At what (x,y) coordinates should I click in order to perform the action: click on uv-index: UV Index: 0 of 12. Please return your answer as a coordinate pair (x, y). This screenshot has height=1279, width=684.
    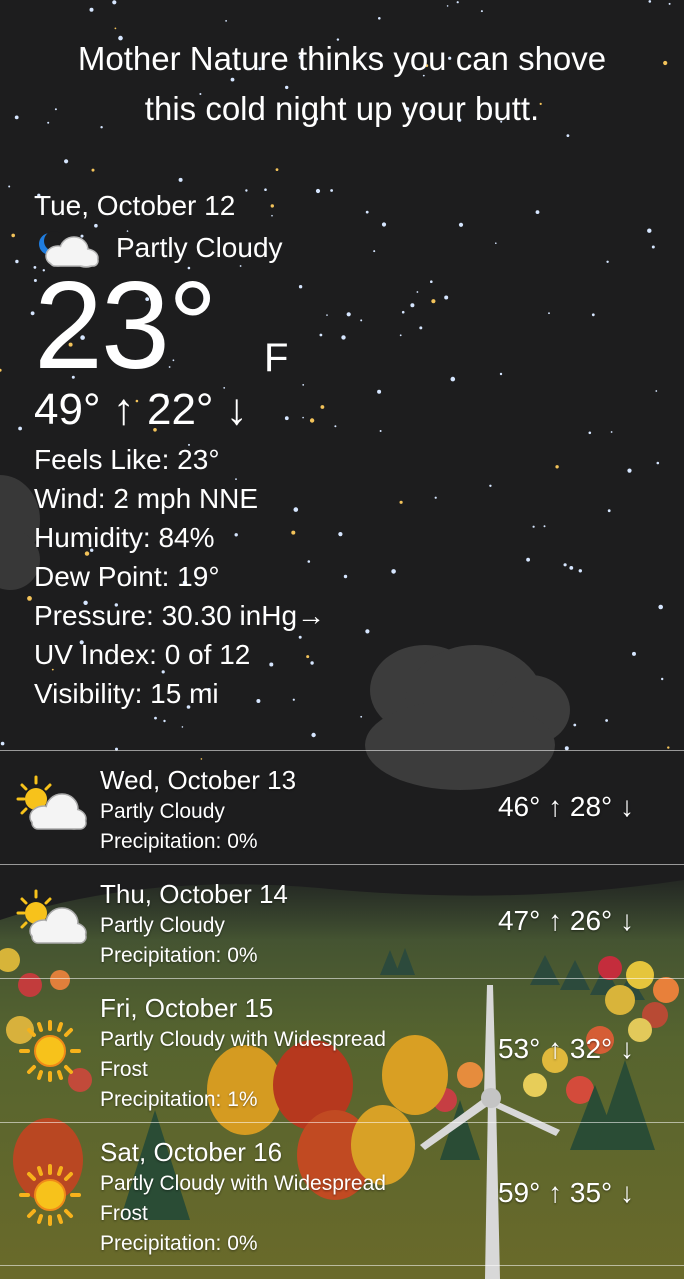
    Looking at the image, I should click on (142, 654).